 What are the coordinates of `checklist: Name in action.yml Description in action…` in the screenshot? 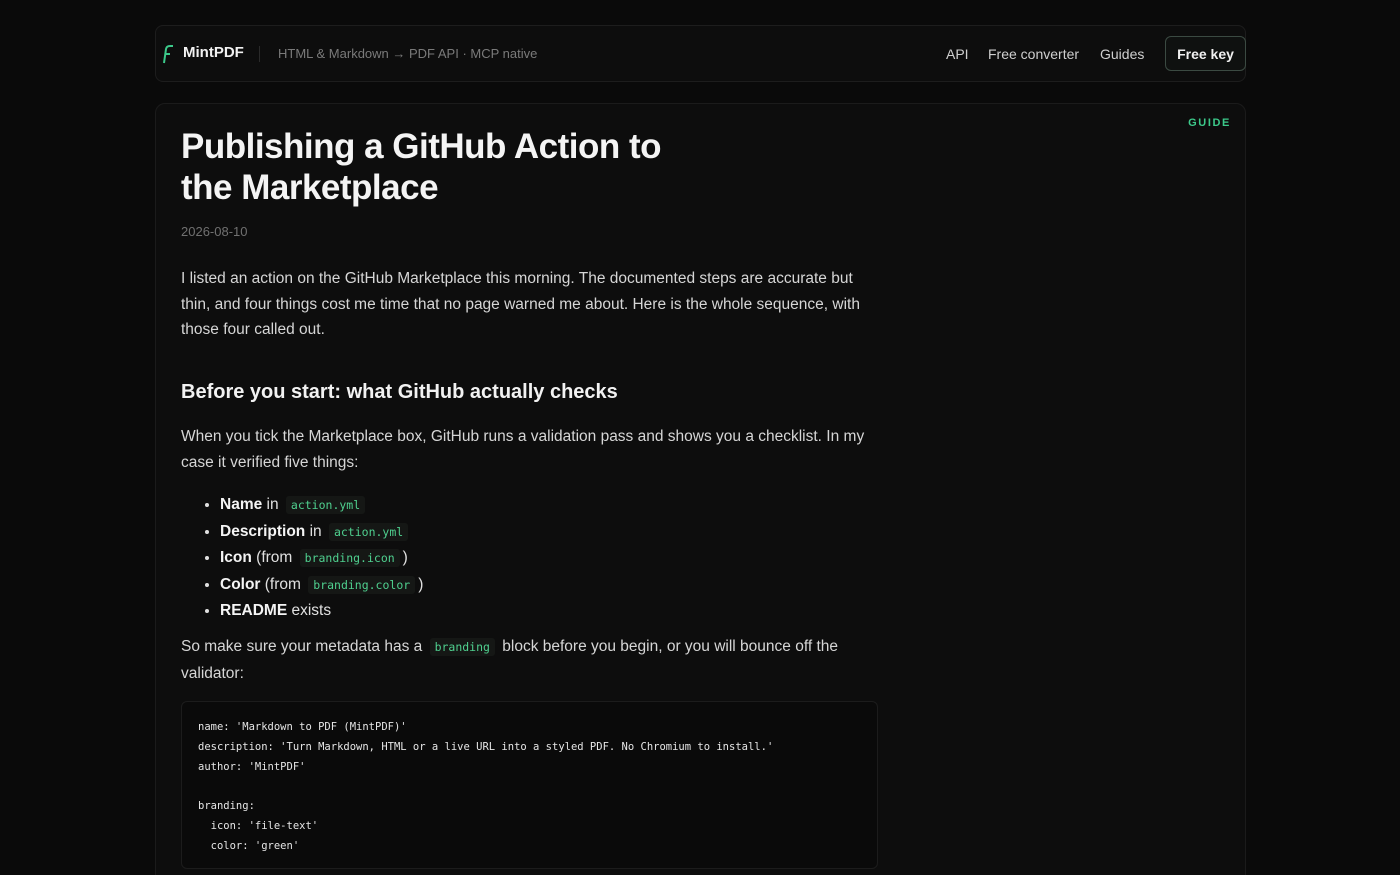 It's located at (321, 558).